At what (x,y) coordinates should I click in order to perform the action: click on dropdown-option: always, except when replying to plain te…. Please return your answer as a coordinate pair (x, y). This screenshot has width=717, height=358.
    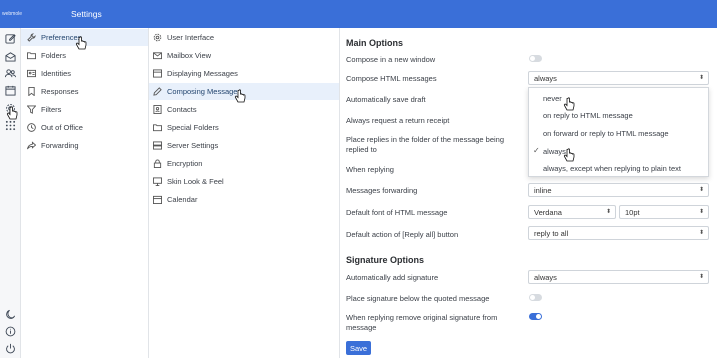
    Looking at the image, I should click on (618, 168).